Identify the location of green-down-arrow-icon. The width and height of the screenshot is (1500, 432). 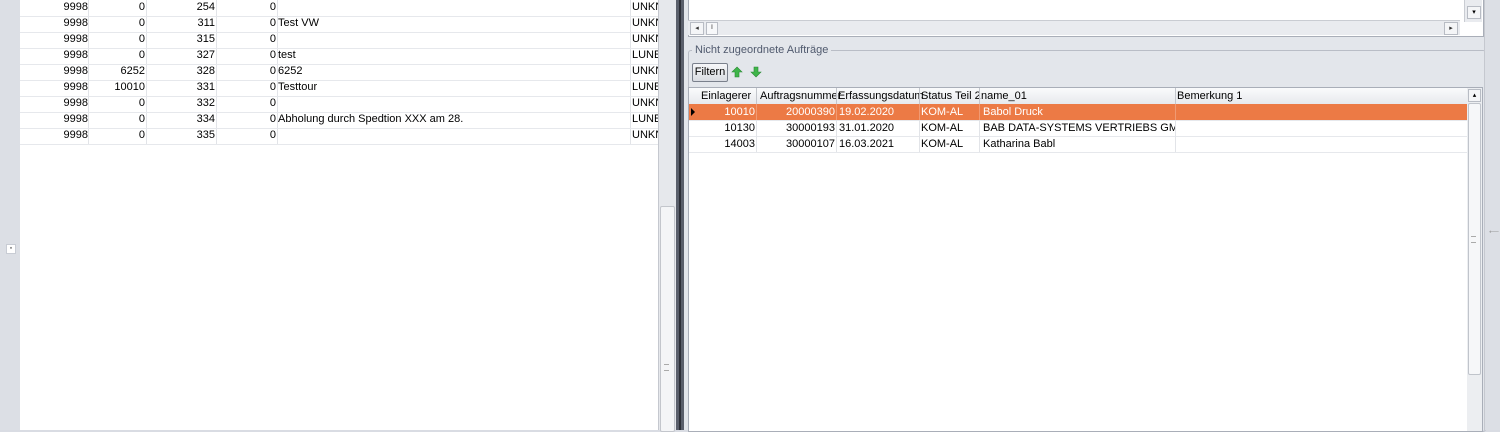
(756, 71).